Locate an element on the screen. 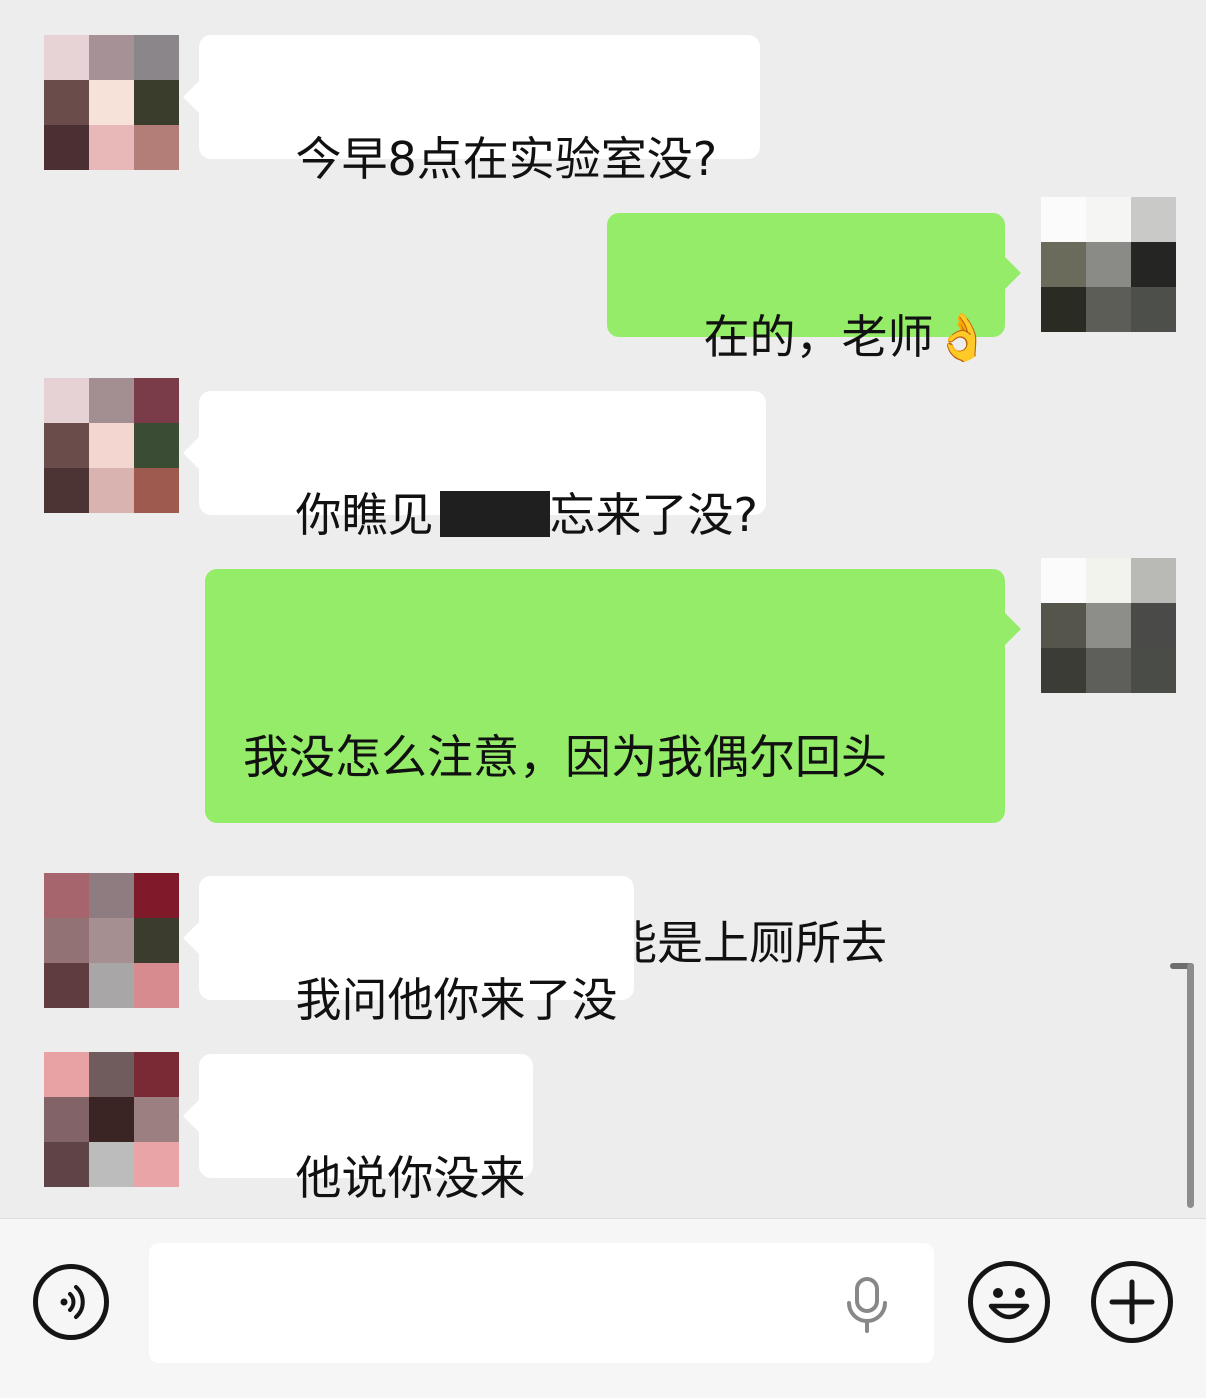  emoji-icon is located at coordinates (1009, 1304).